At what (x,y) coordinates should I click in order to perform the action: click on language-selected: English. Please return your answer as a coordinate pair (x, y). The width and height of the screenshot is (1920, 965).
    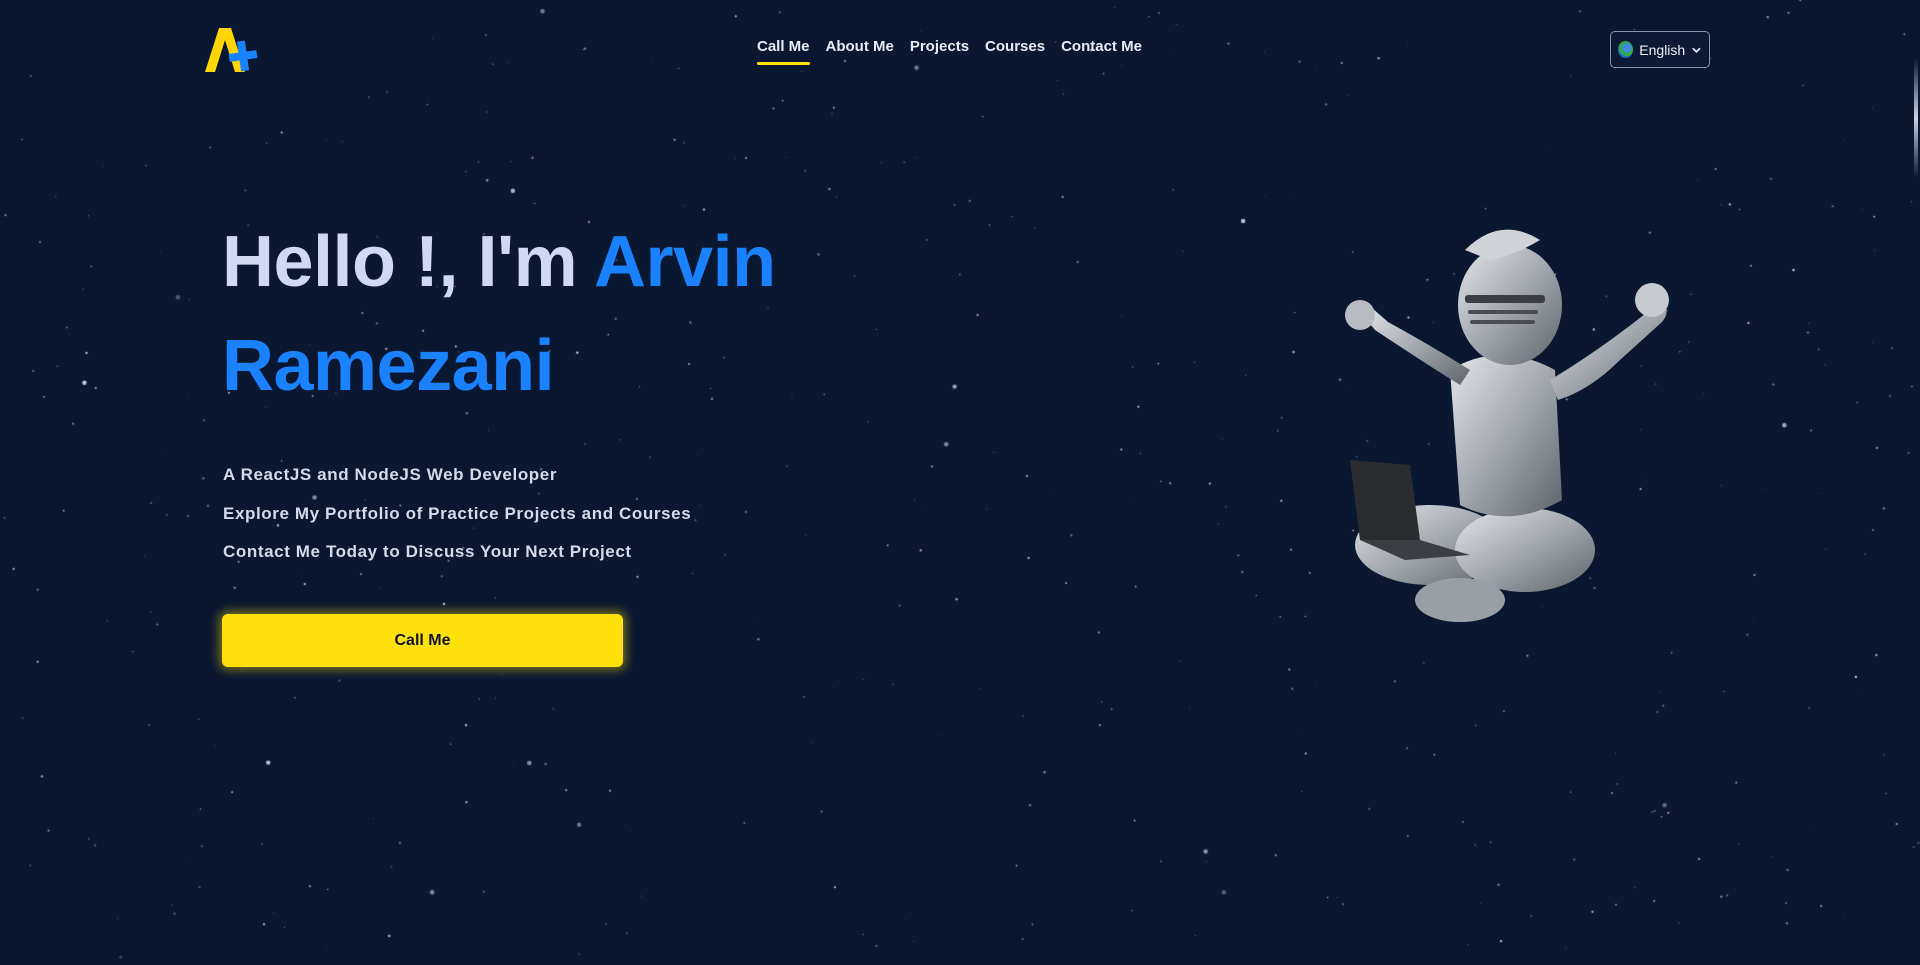
    Looking at the image, I should click on (1662, 49).